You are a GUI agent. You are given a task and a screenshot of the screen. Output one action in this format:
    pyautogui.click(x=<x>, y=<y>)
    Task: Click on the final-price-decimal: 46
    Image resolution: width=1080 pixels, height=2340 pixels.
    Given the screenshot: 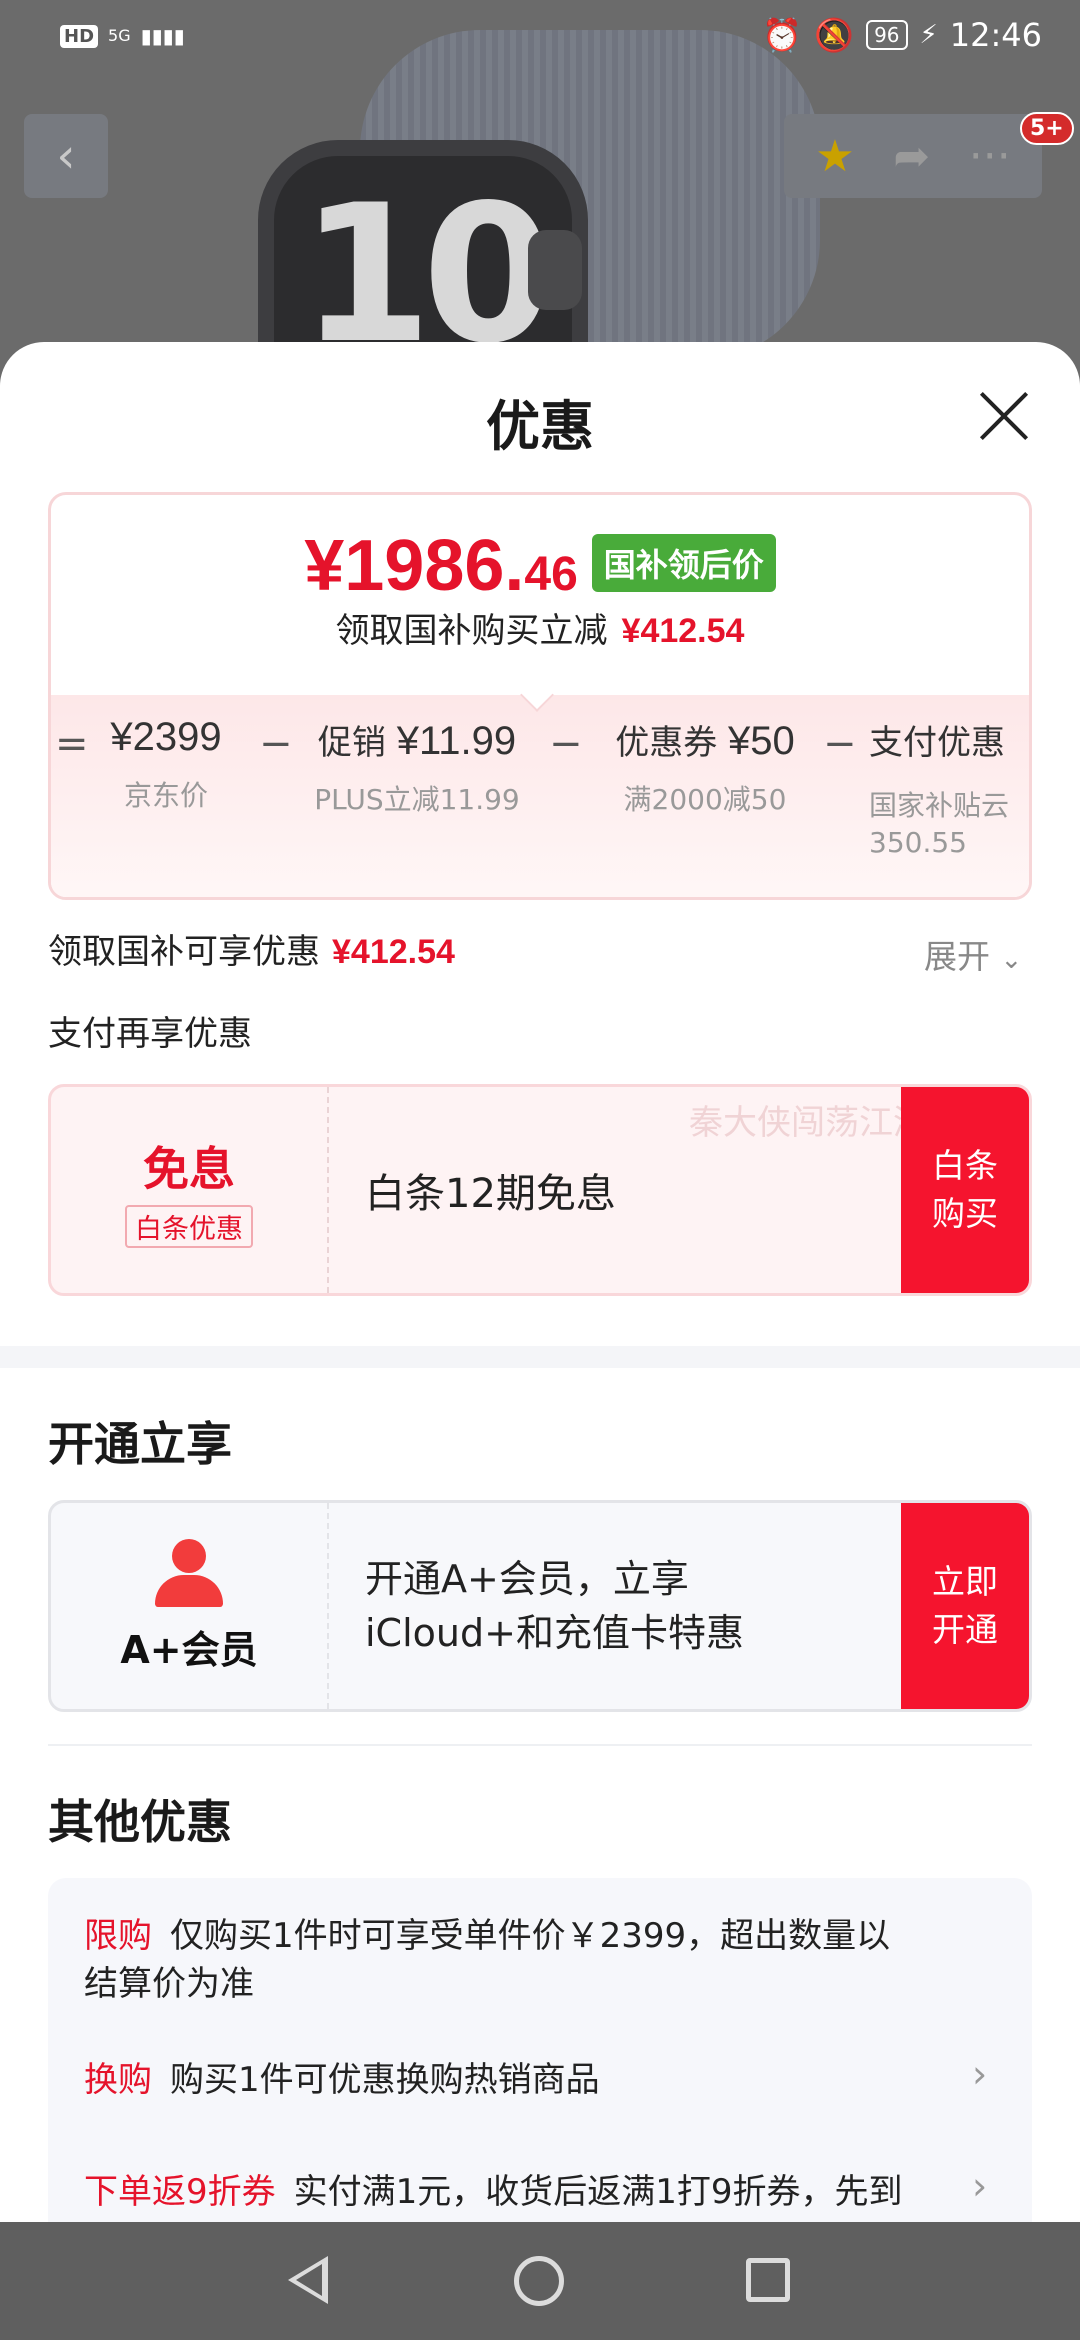 What is the action you would take?
    pyautogui.click(x=551, y=574)
    